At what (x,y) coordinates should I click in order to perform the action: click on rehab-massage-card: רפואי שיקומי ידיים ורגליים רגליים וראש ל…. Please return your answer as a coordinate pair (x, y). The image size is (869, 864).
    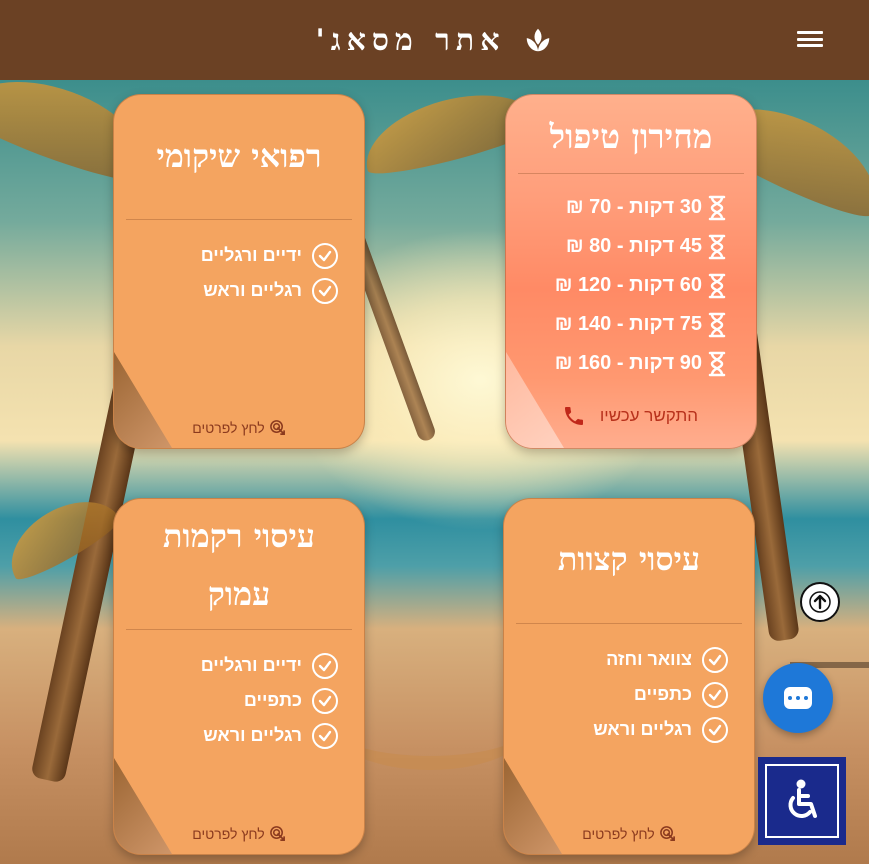
    Looking at the image, I should click on (239, 271).